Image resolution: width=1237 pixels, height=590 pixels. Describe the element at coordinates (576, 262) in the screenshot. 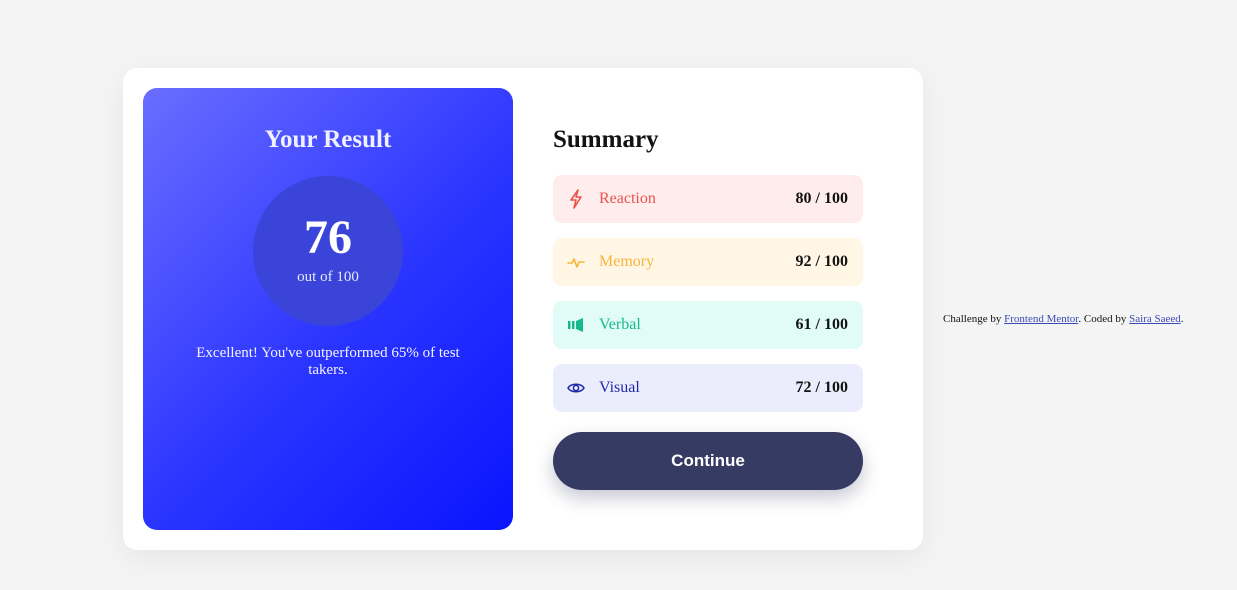

I see `pulse-icon` at that location.